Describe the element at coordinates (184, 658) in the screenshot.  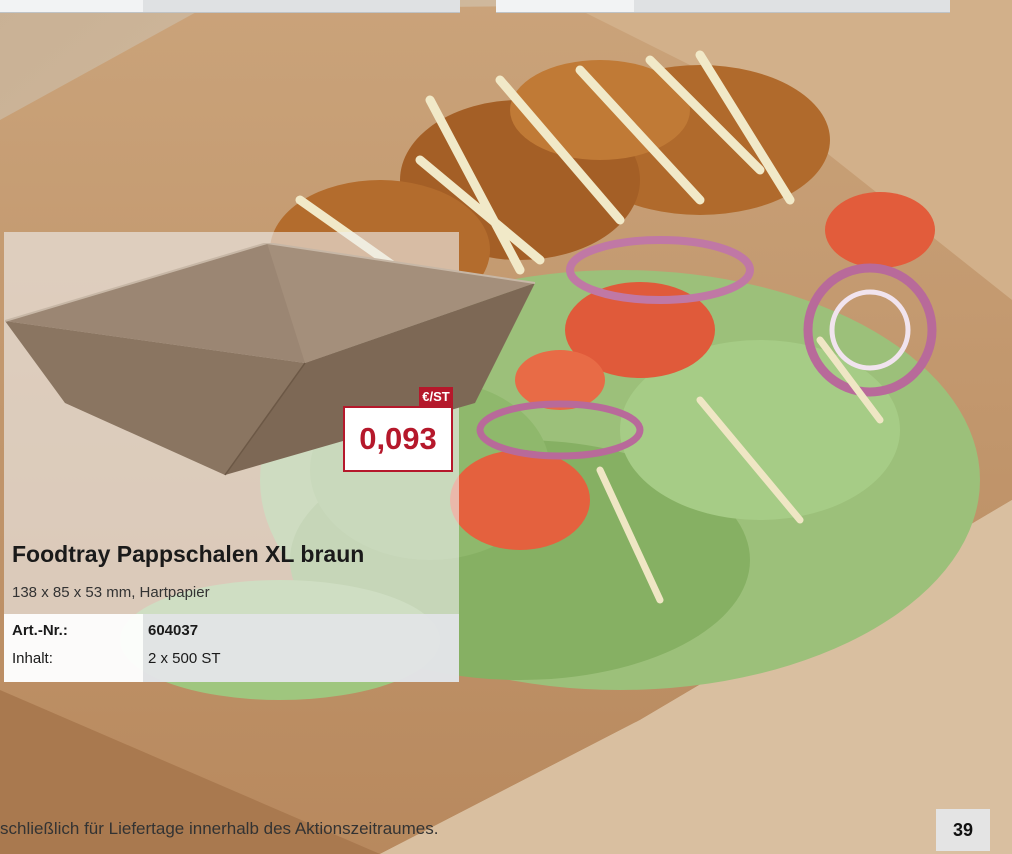
I see `spec-value: 2 x 500 ST` at that location.